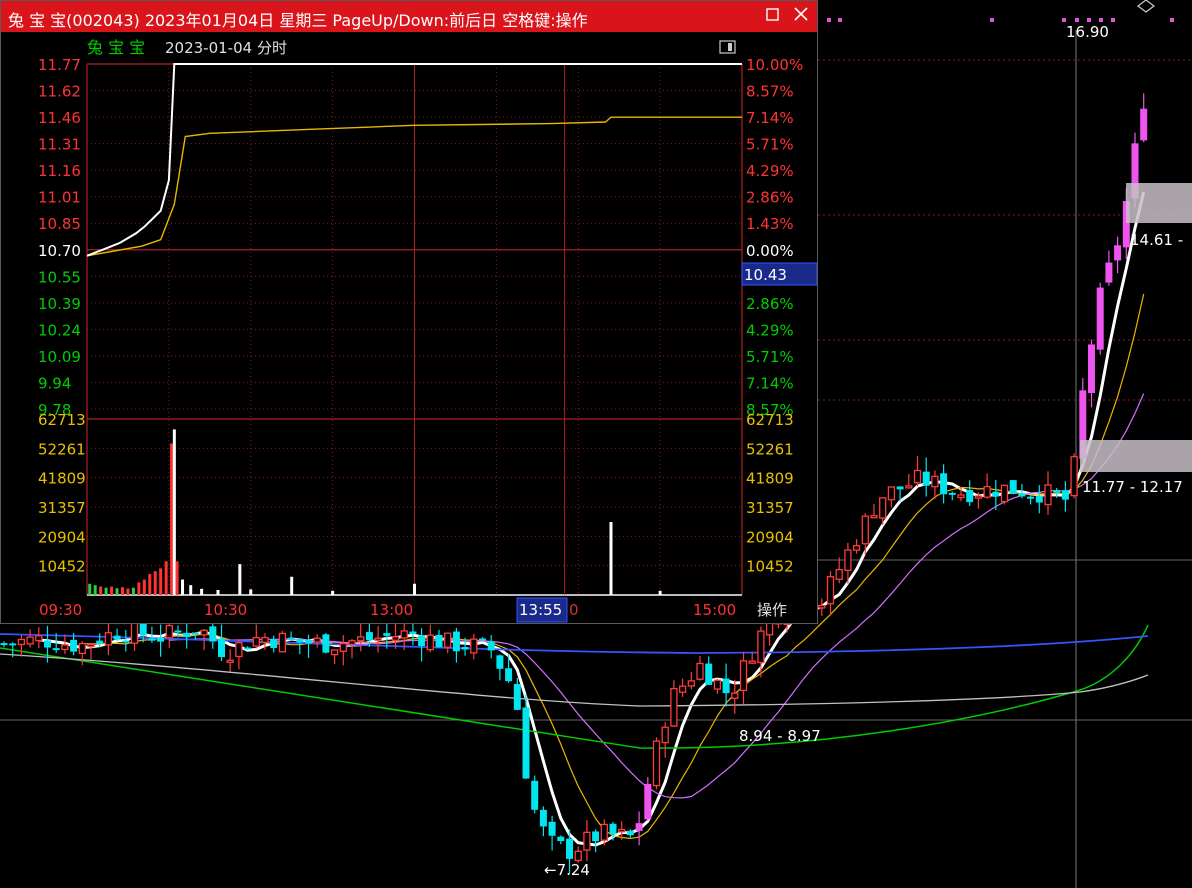 Image resolution: width=1192 pixels, height=888 pixels. I want to click on operate-button: 操作, so click(772, 610).